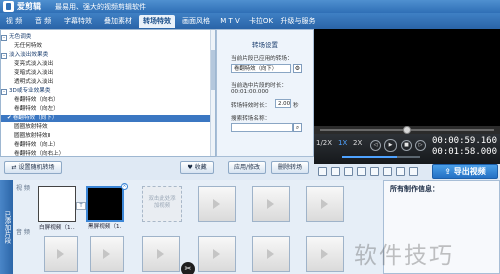 This screenshot has width=500, height=274. What do you see at coordinates (191, 167) in the screenshot?
I see `heart-icon: ♥` at bounding box center [191, 167].